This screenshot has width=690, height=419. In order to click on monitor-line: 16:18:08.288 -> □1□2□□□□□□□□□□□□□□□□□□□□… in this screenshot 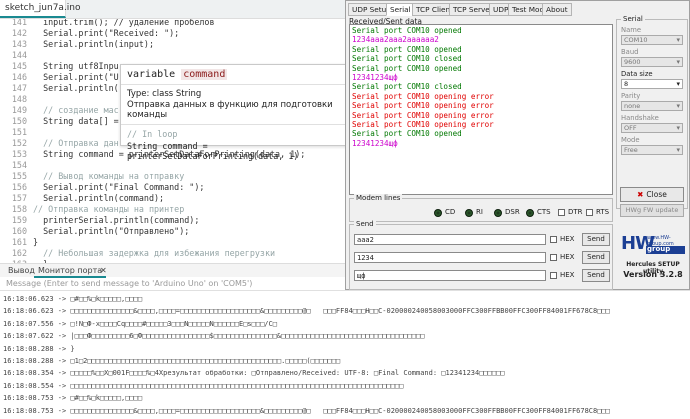, I will do `click(172, 361)`.